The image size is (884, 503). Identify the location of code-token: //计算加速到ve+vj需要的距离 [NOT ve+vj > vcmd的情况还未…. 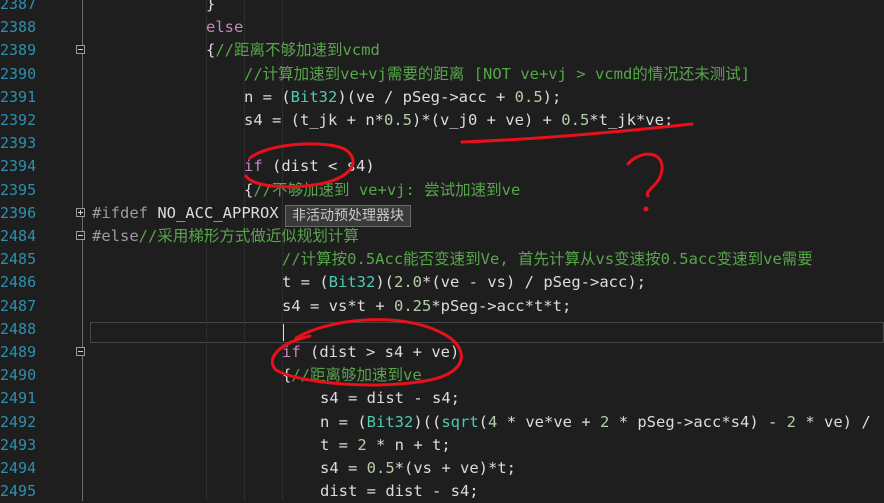
(497, 73).